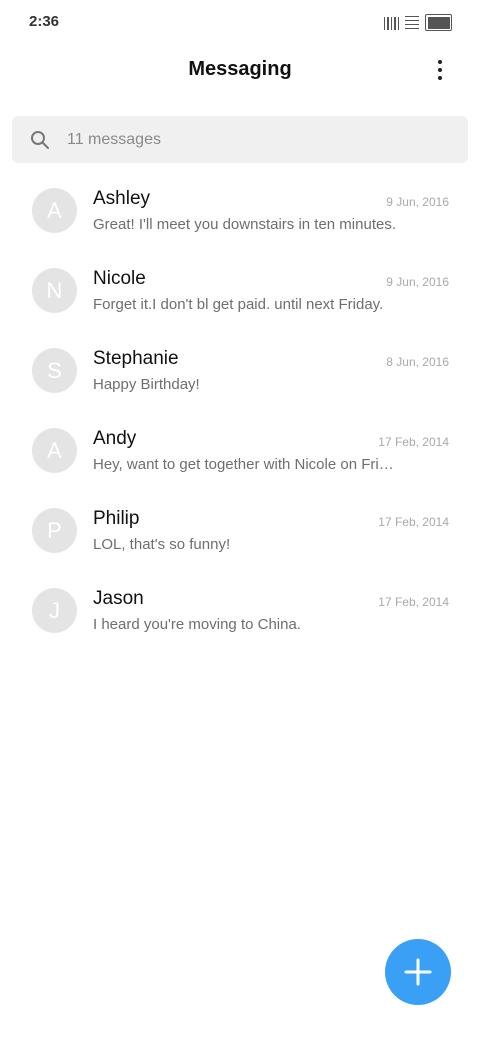 This screenshot has width=480, height=1040. I want to click on contact-name: Andy, so click(115, 438).